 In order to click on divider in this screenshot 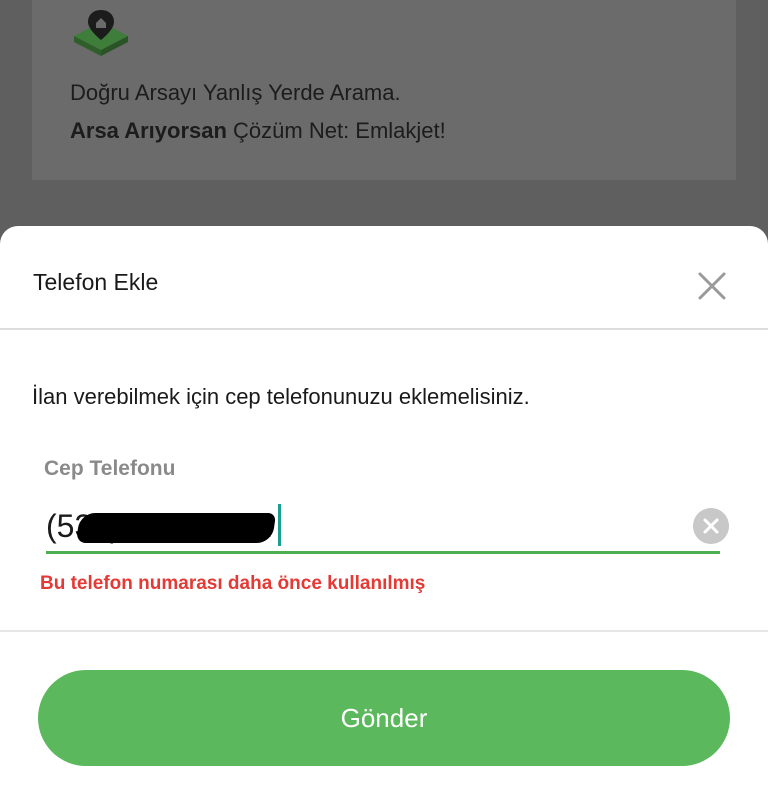, I will do `click(384, 631)`.